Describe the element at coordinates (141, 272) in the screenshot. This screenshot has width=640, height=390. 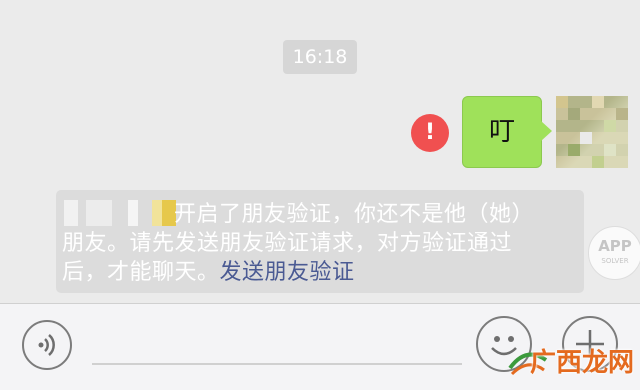
I see `notice-text-line3: 后，才能聊天。` at that location.